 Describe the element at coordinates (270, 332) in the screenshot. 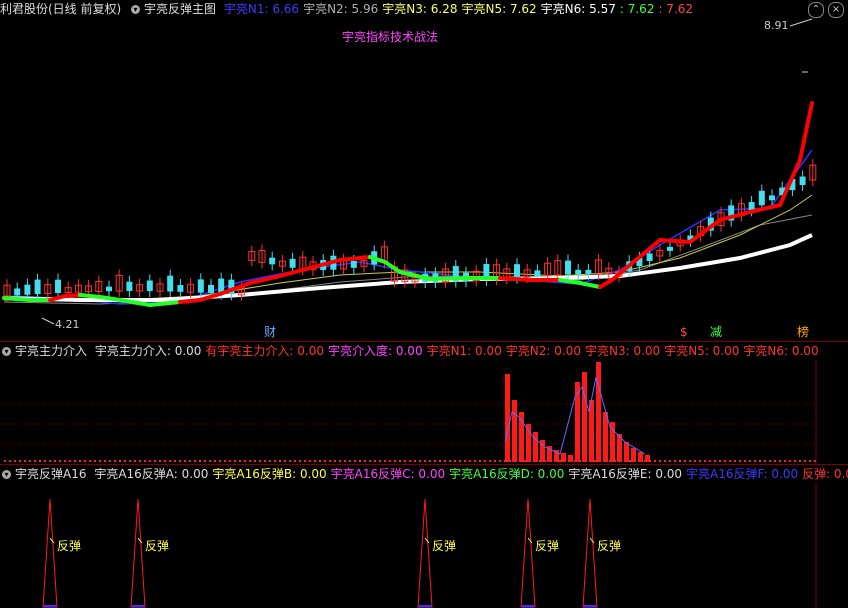

I see `marker-cai: 财` at that location.